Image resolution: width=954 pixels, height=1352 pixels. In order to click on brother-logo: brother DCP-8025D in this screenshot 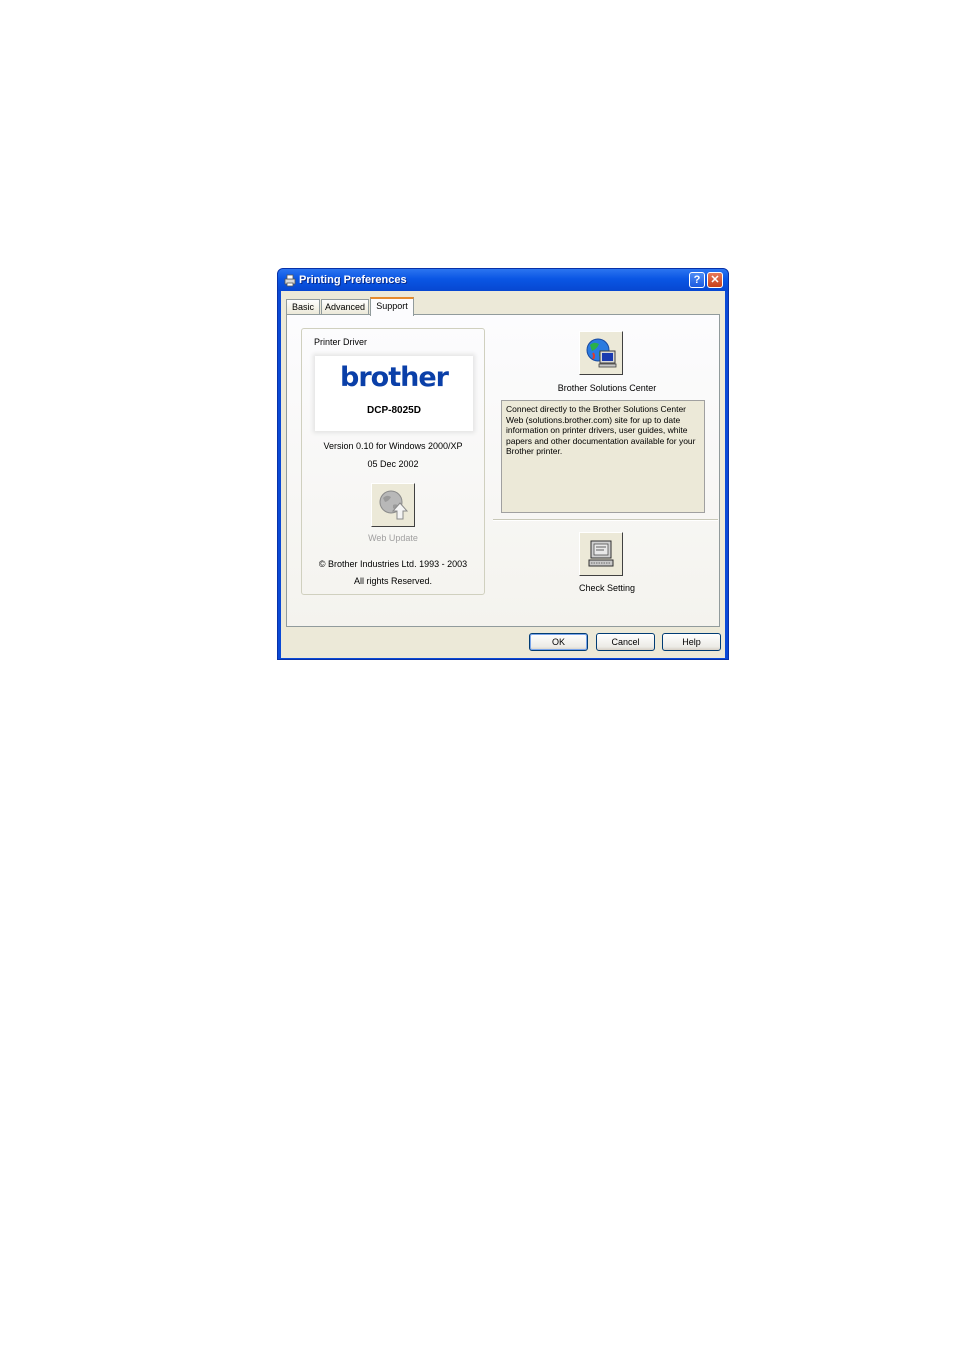, I will do `click(394, 393)`.